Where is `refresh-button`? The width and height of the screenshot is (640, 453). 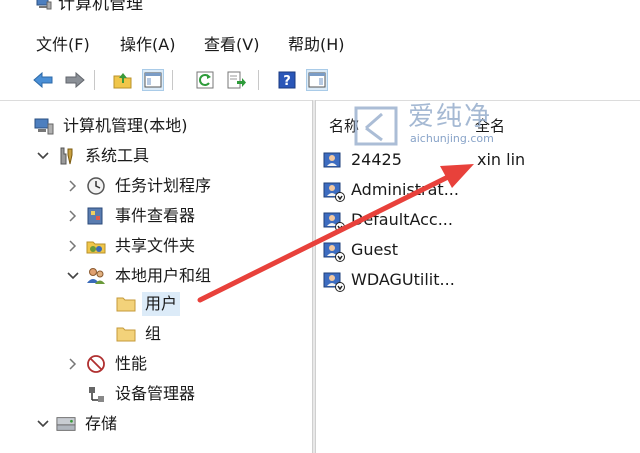 refresh-button is located at coordinates (205, 80).